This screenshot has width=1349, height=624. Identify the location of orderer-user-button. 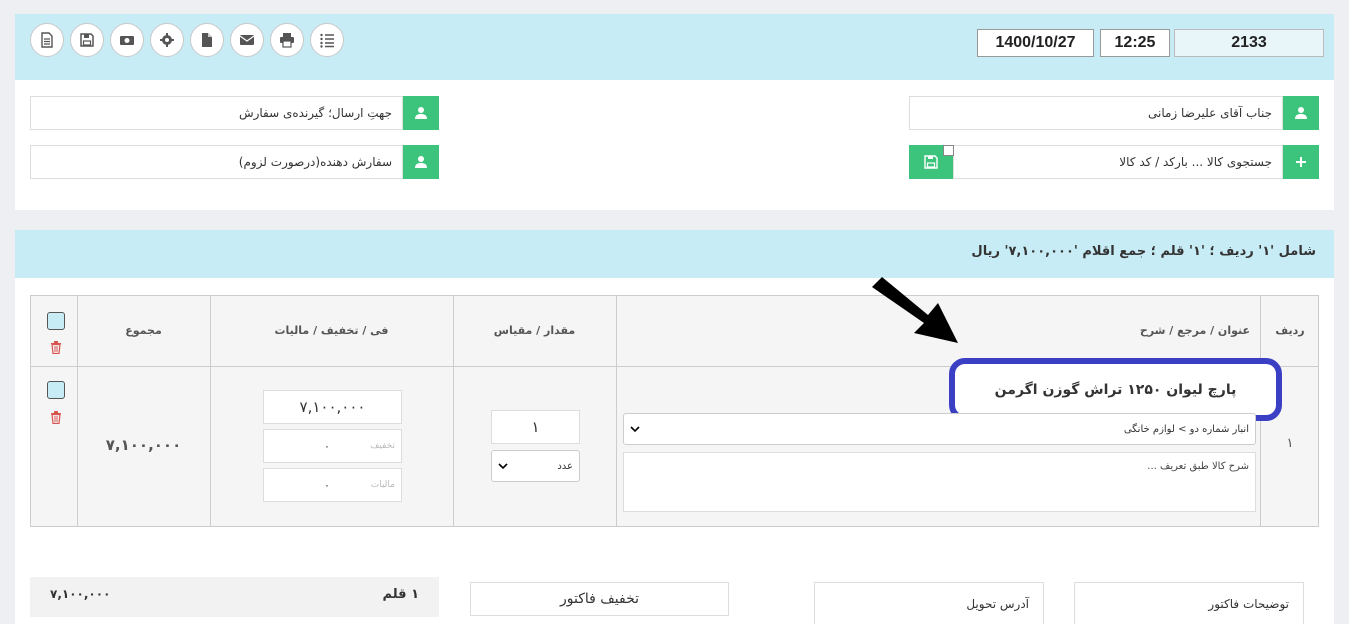
(421, 162).